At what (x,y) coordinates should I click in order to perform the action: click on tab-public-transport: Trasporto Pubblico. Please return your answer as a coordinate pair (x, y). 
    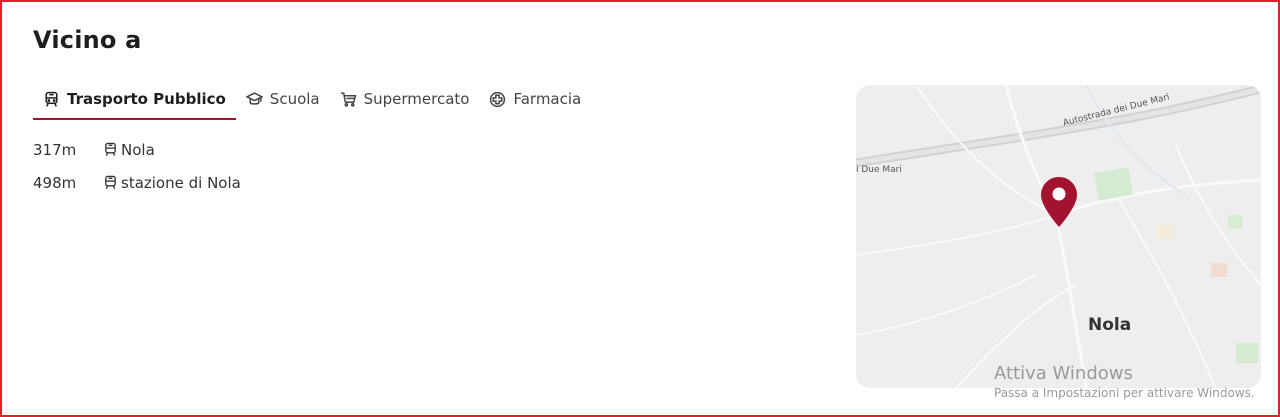
    Looking at the image, I should click on (134, 103).